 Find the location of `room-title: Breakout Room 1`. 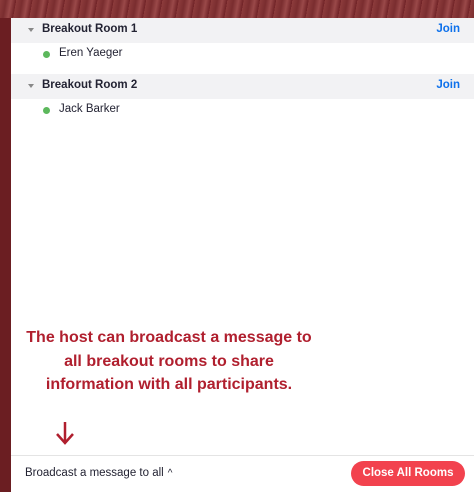

room-title: Breakout Room 1 is located at coordinates (90, 29).